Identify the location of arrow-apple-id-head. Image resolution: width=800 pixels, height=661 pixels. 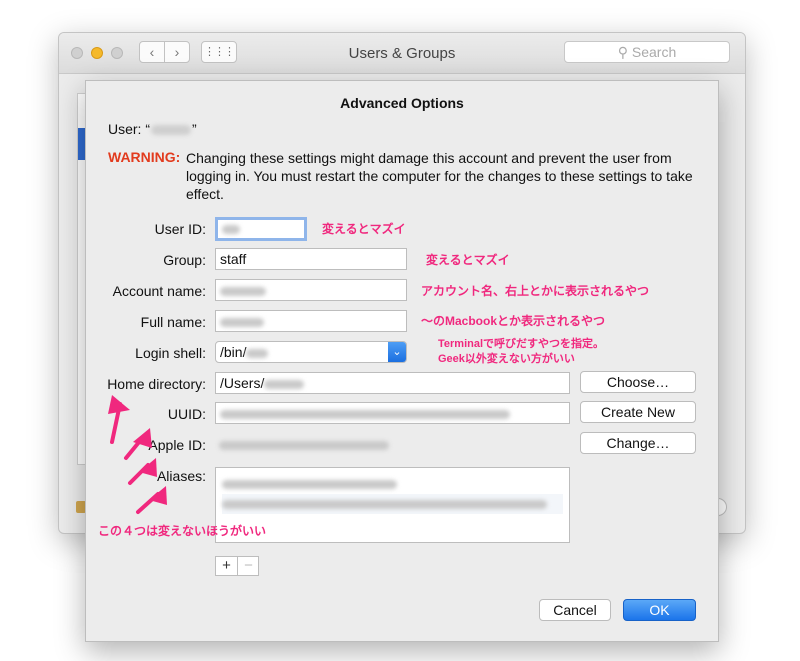
(148, 467).